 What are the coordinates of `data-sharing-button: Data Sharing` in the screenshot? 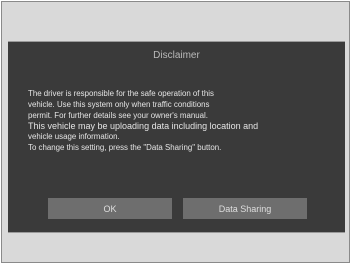 It's located at (245, 208).